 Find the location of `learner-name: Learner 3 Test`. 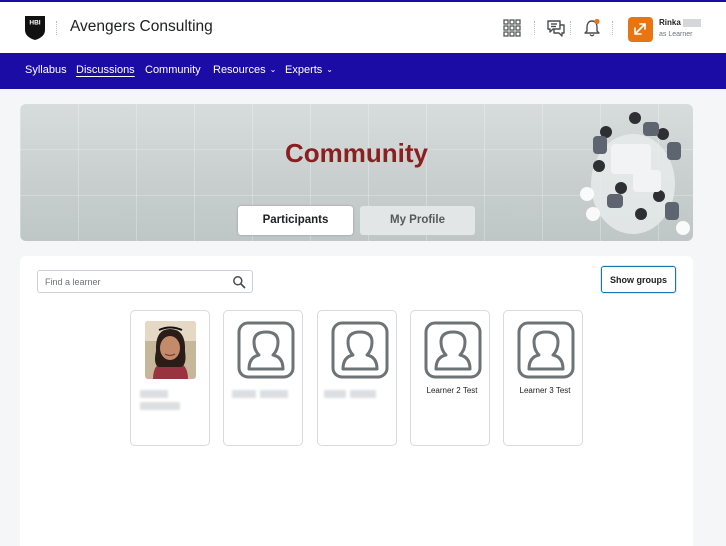

learner-name: Learner 3 Test is located at coordinates (545, 390).